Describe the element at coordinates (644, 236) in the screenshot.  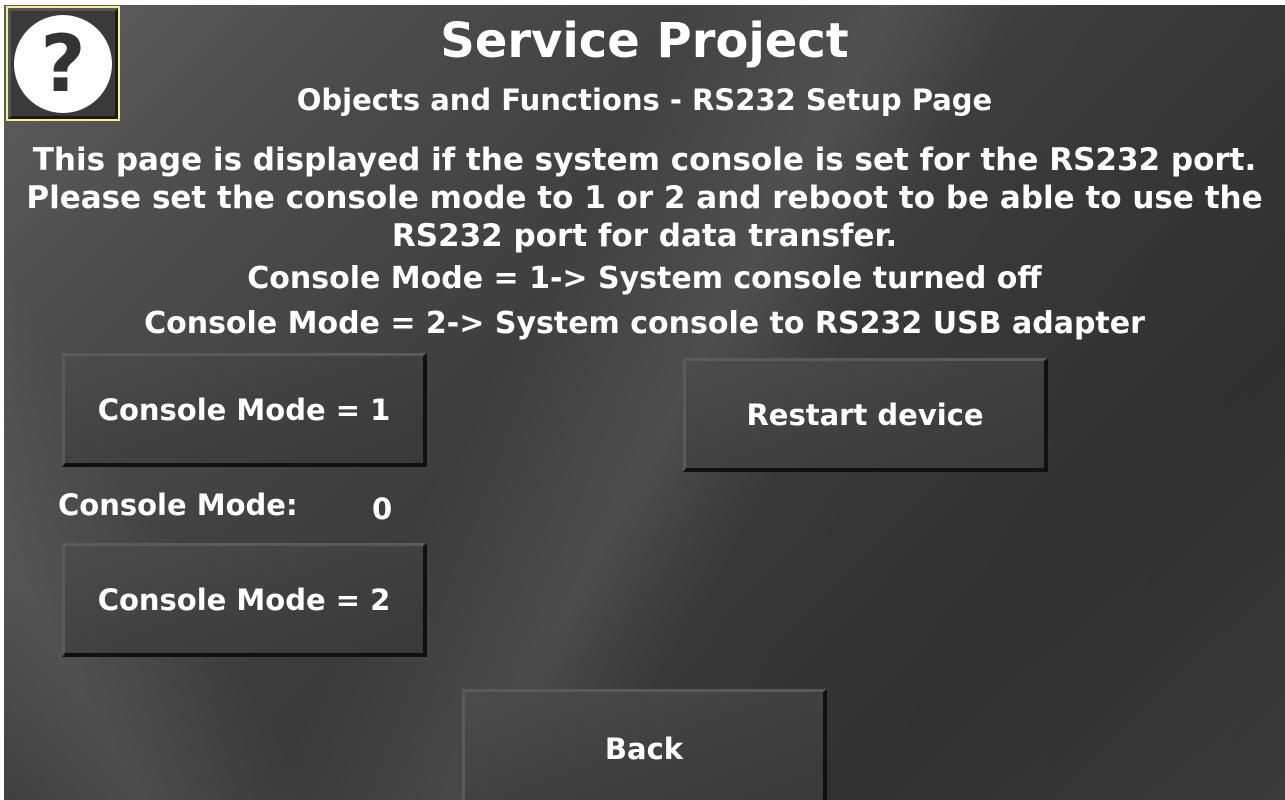
I see `description-line-3: RS232 port for data transfer.` at that location.